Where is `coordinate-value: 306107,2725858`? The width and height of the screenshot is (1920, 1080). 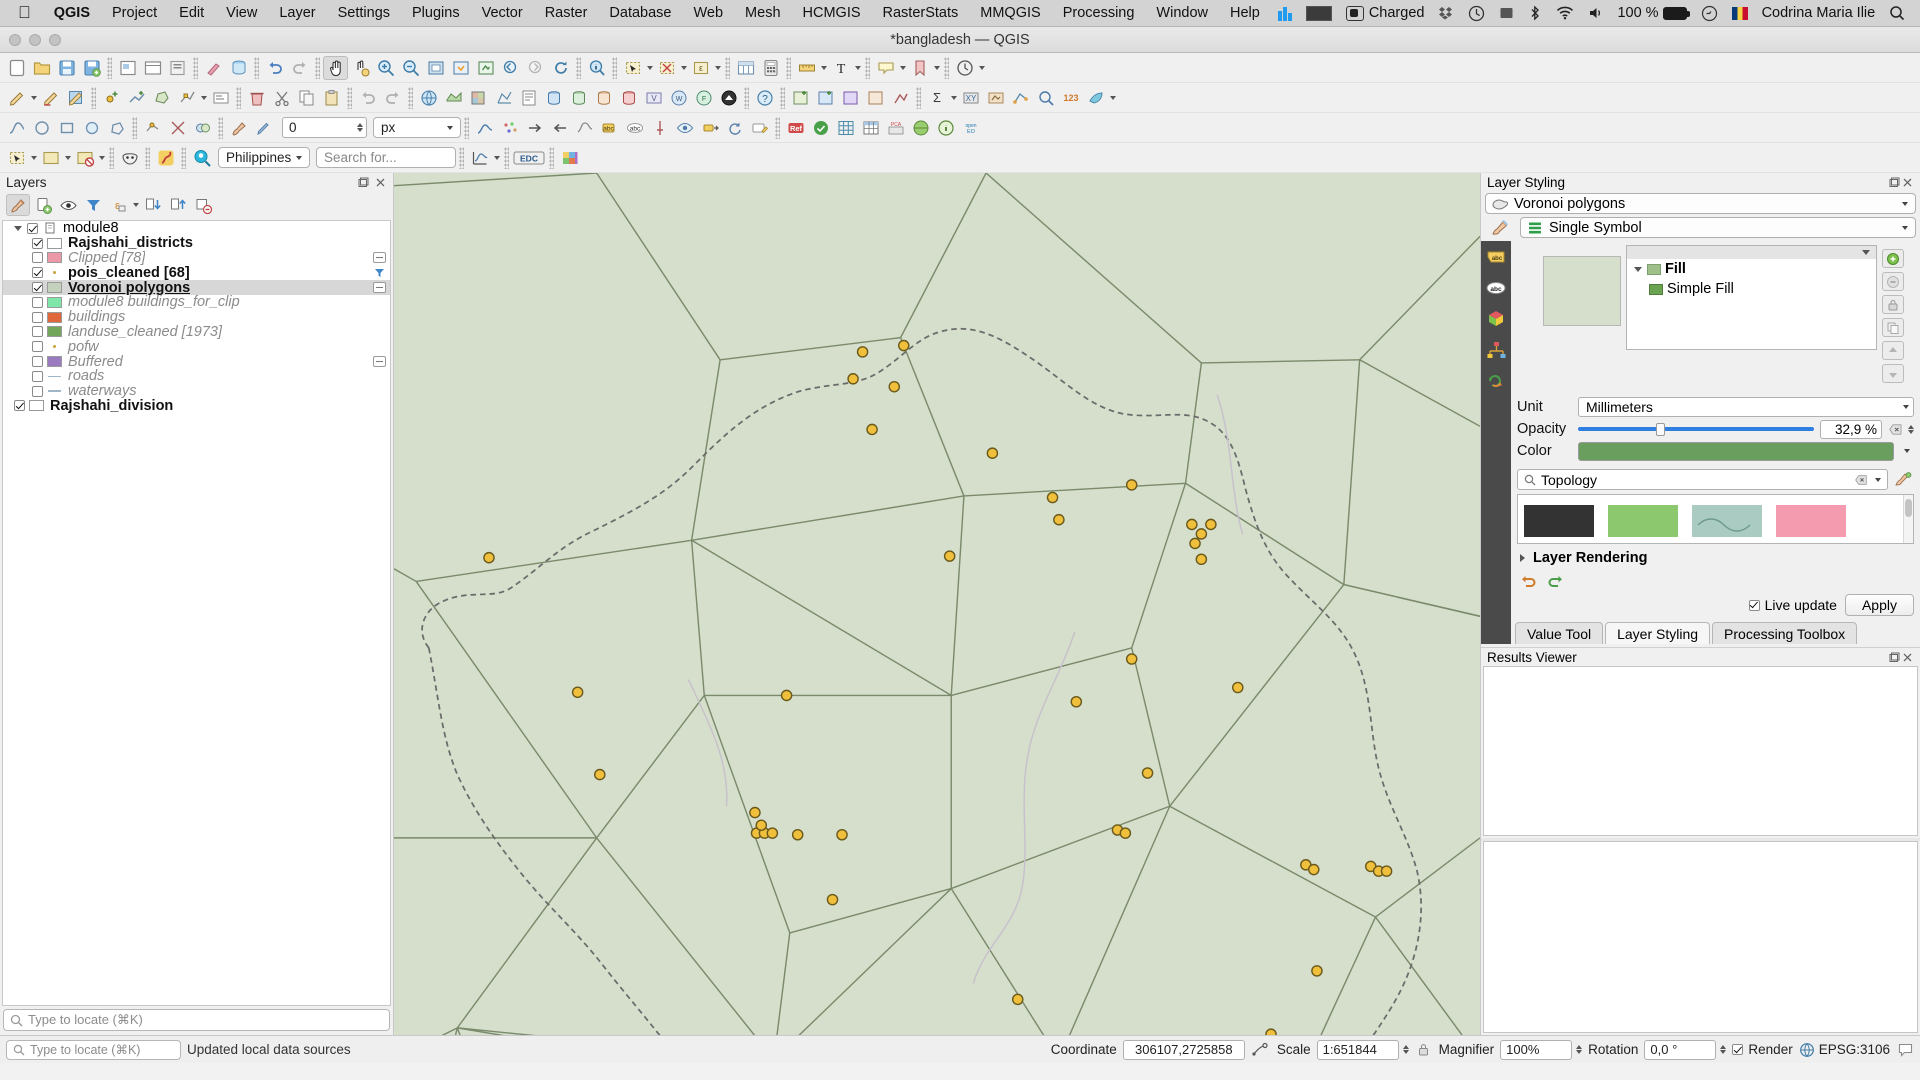 coordinate-value: 306107,2725858 is located at coordinates (1183, 1049).